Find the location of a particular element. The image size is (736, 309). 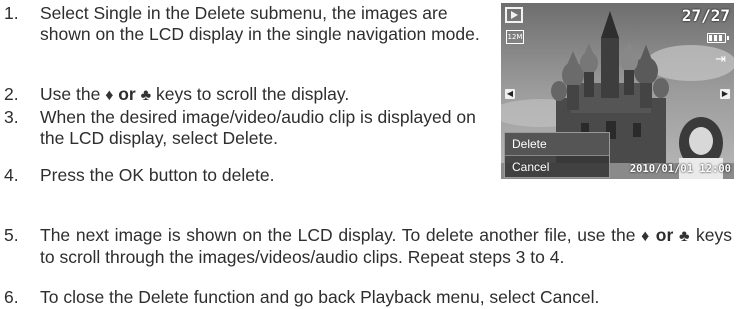

menu-option-delete: Delete is located at coordinates (557, 144).